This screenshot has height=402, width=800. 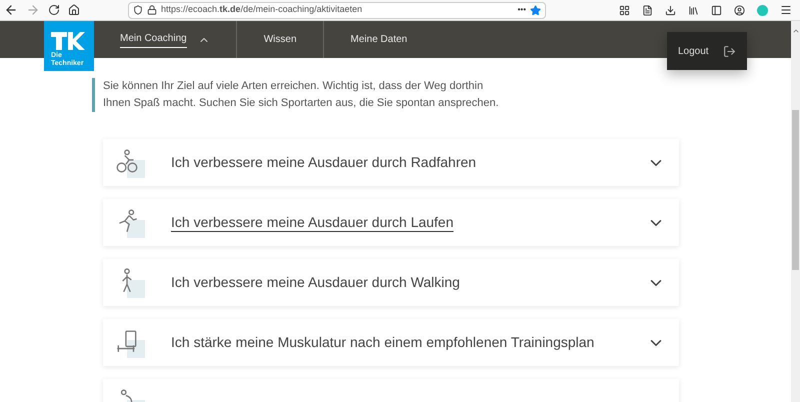 What do you see at coordinates (382, 342) in the screenshot?
I see `activity-title: Ich stärke meine Muskulatur nach einem empfohlenen Trainingsplan` at bounding box center [382, 342].